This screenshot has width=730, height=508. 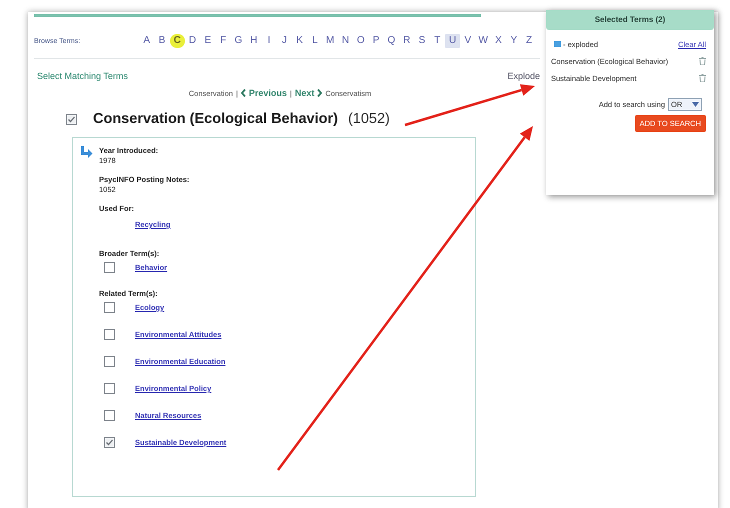 What do you see at coordinates (238, 41) in the screenshot?
I see `letter-link: G` at bounding box center [238, 41].